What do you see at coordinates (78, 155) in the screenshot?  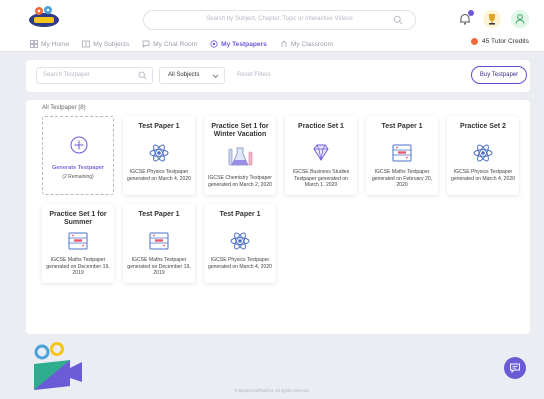 I see `generate-testpaper-card: Generate Testpaper (2 Remaining)` at bounding box center [78, 155].